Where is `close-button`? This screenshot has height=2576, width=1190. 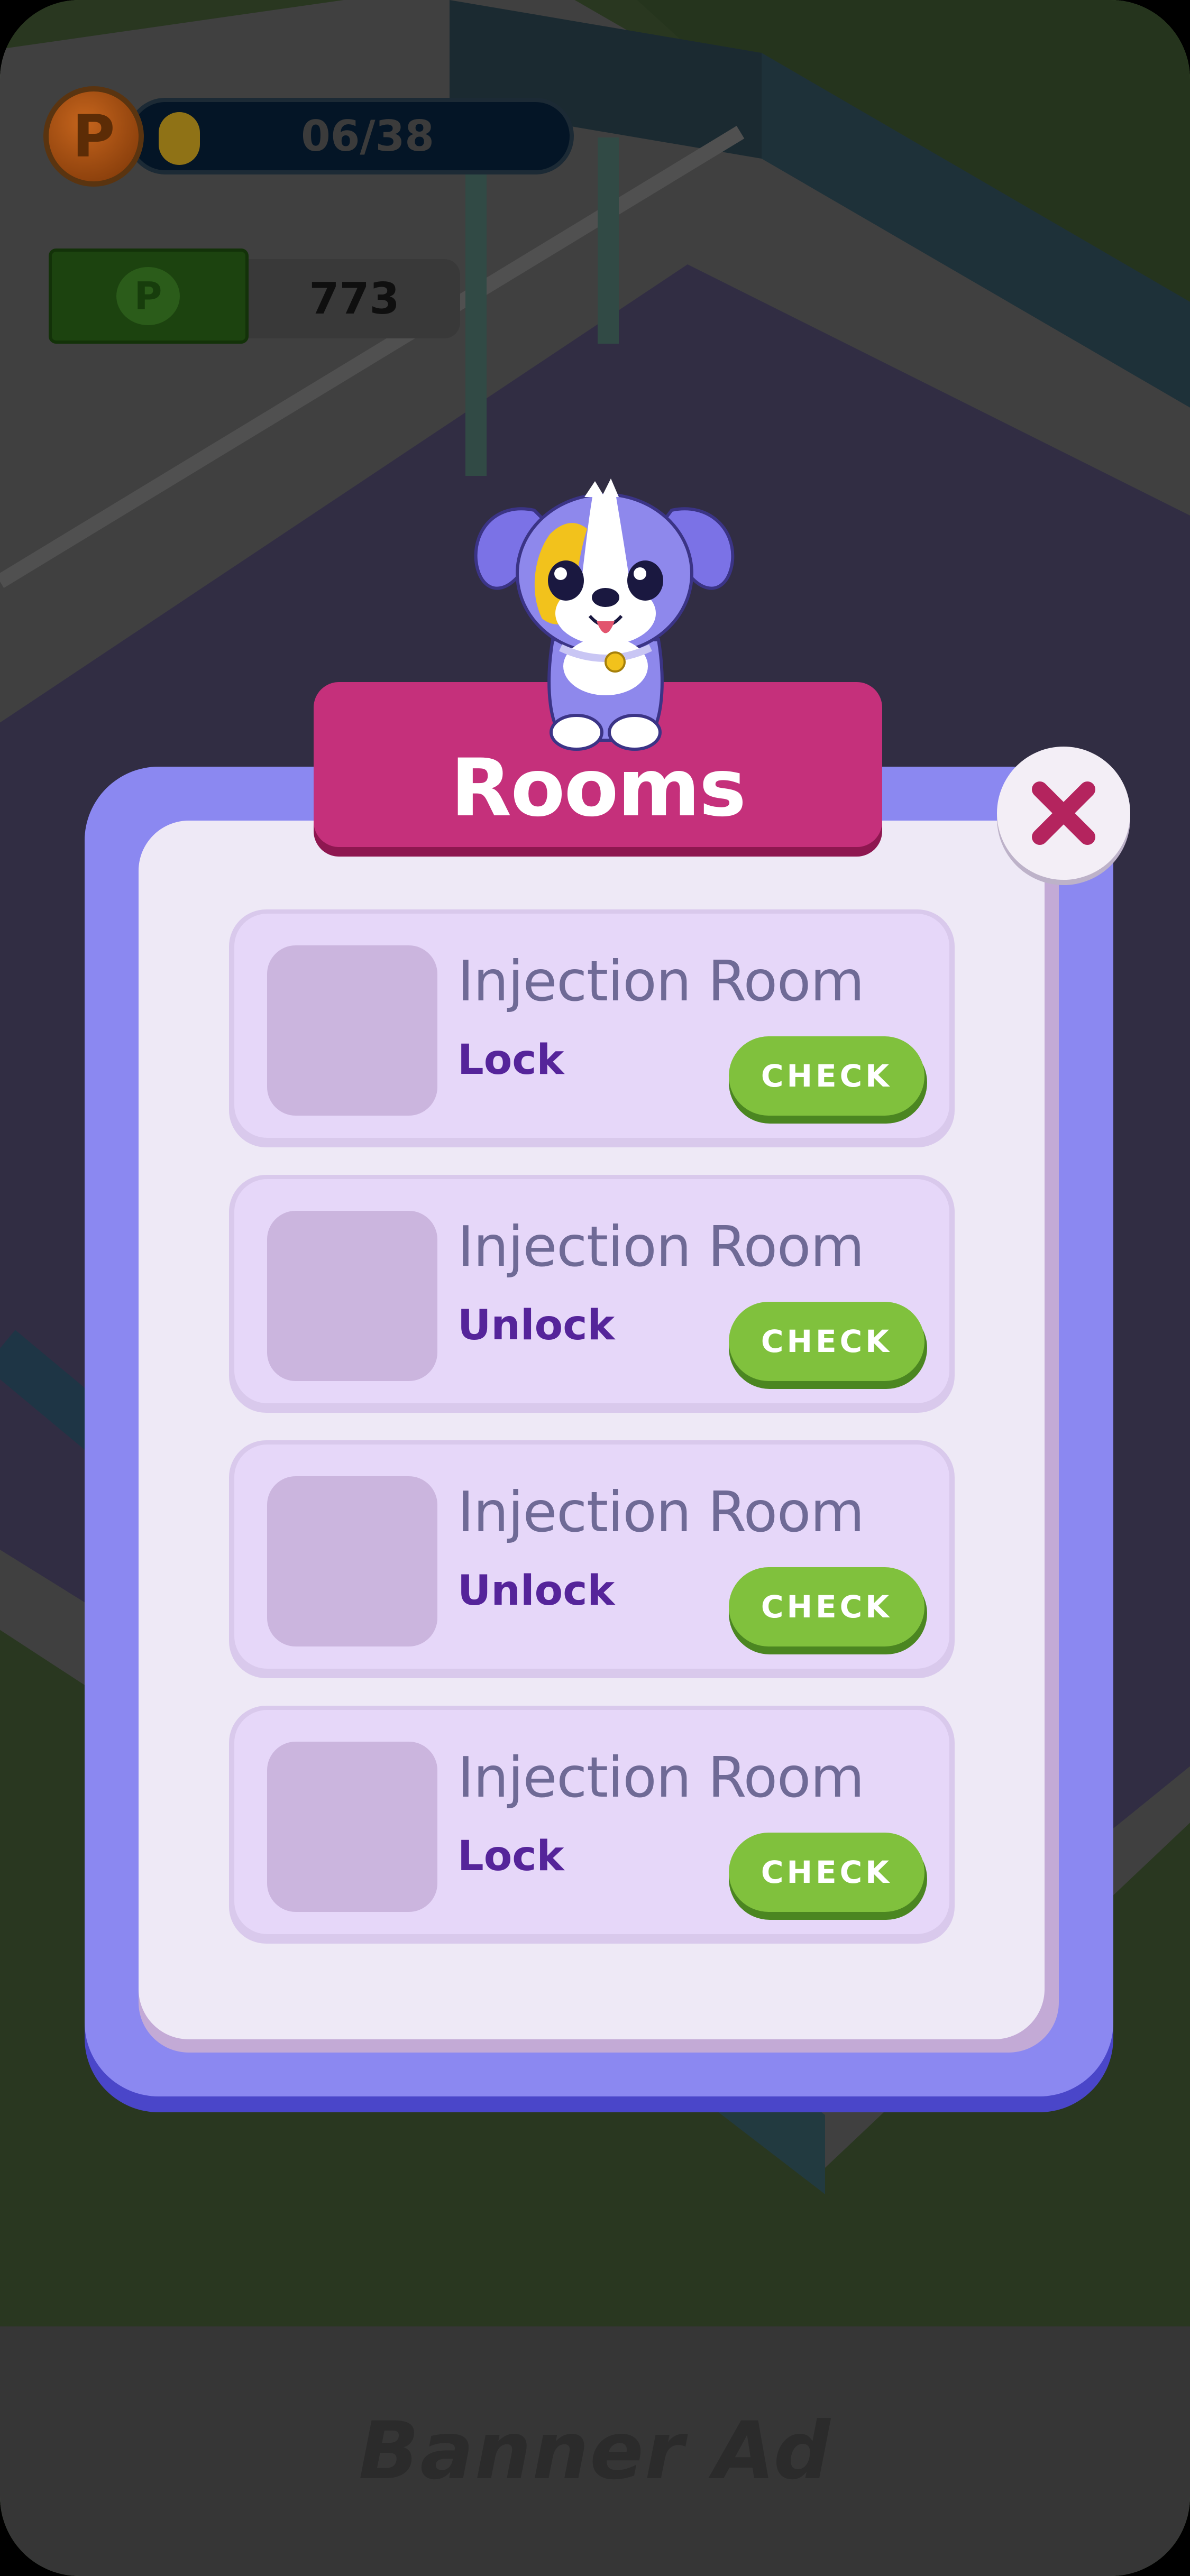
close-button is located at coordinates (1063, 813).